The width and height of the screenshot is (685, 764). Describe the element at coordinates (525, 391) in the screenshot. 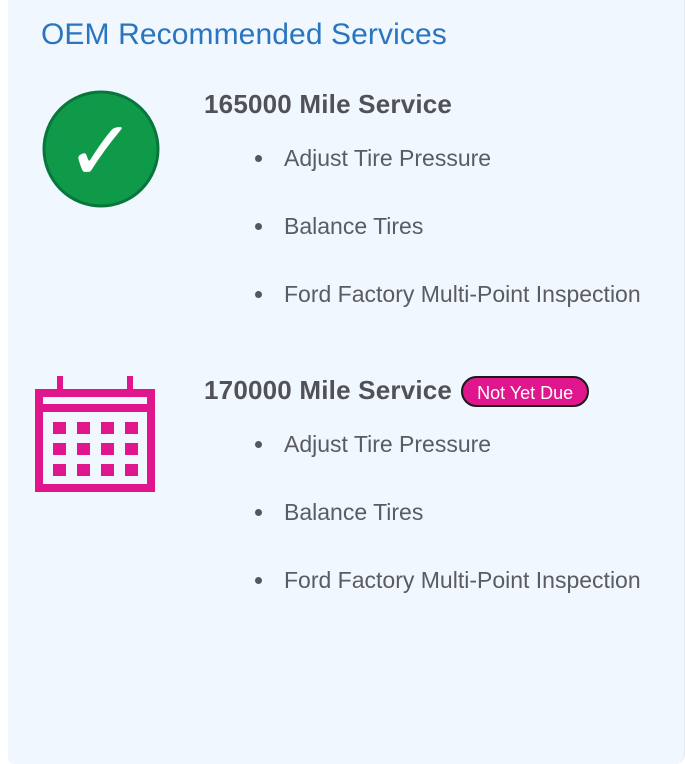

I see `status-badge: Not Yet Due` at that location.